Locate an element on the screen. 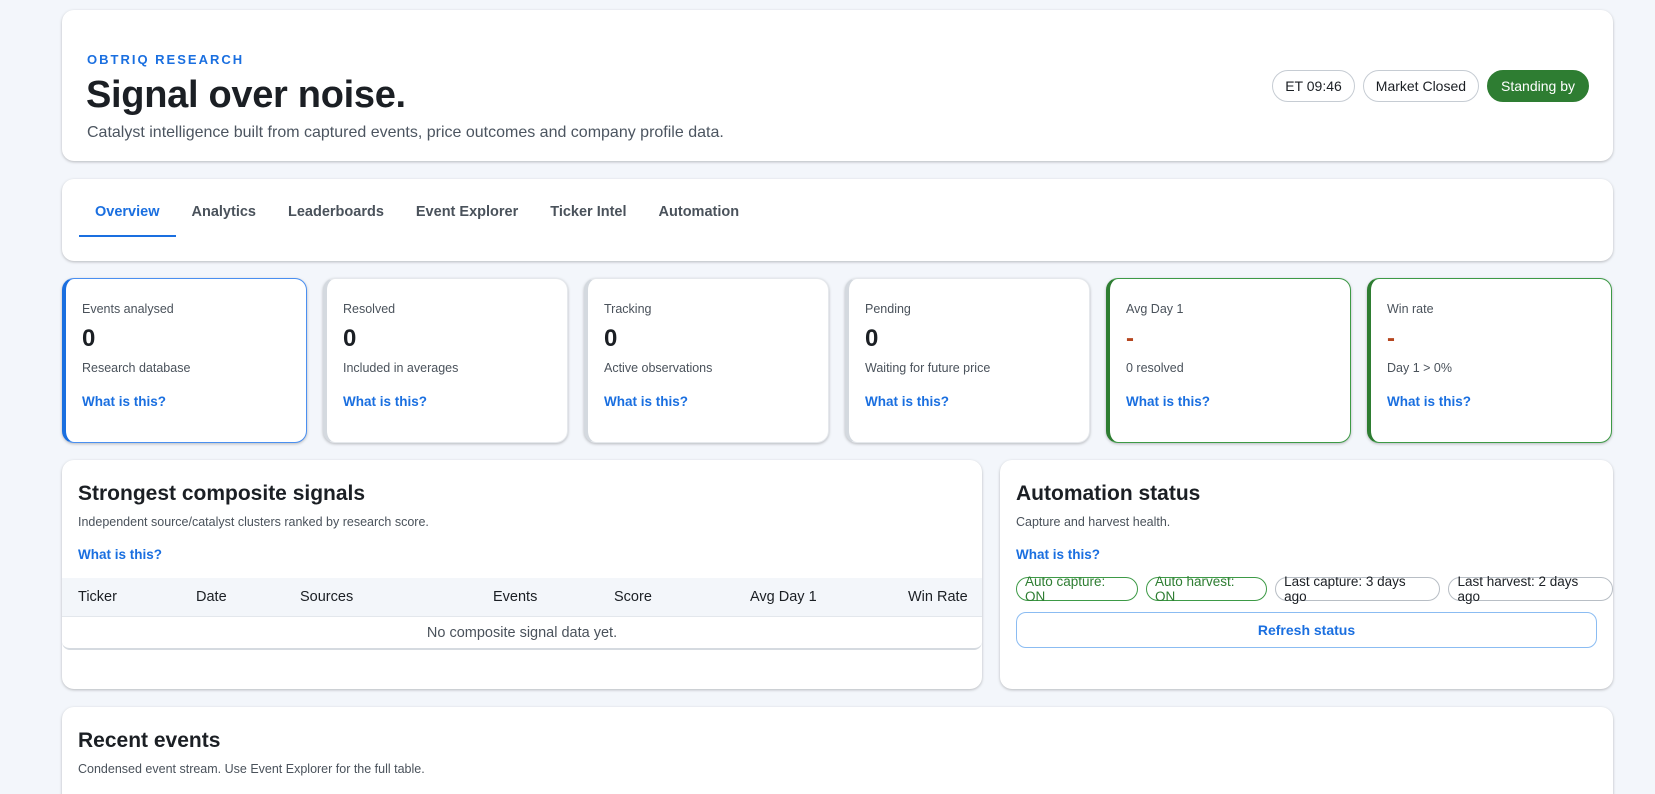 Image resolution: width=1655 pixels, height=794 pixels. tab-automation: Automation is located at coordinates (699, 208).